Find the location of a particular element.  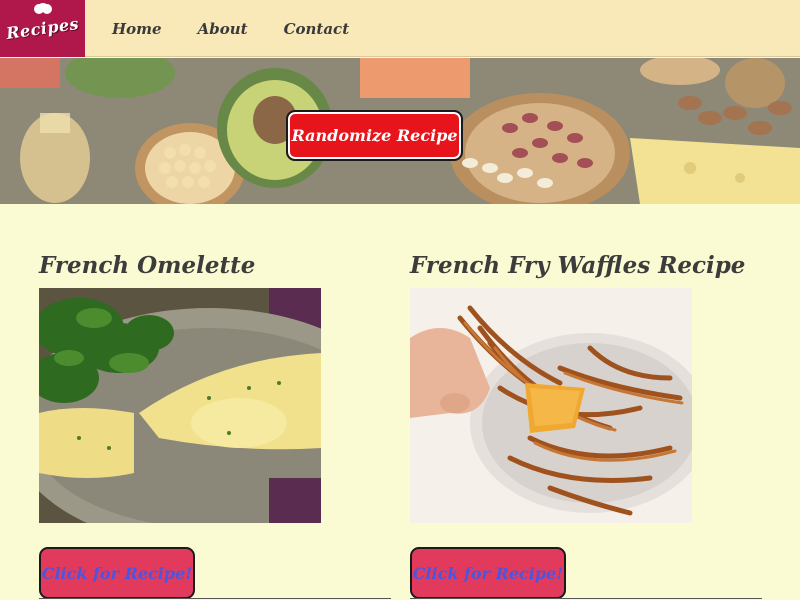

recipe-image-omelette is located at coordinates (180, 405).